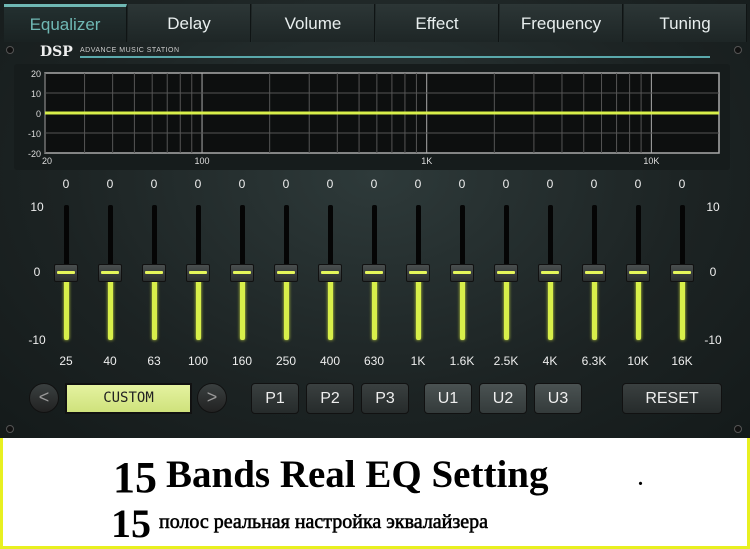 The image size is (750, 549). Describe the element at coordinates (242, 361) in the screenshot. I see `band-frequency-label: 160` at that location.